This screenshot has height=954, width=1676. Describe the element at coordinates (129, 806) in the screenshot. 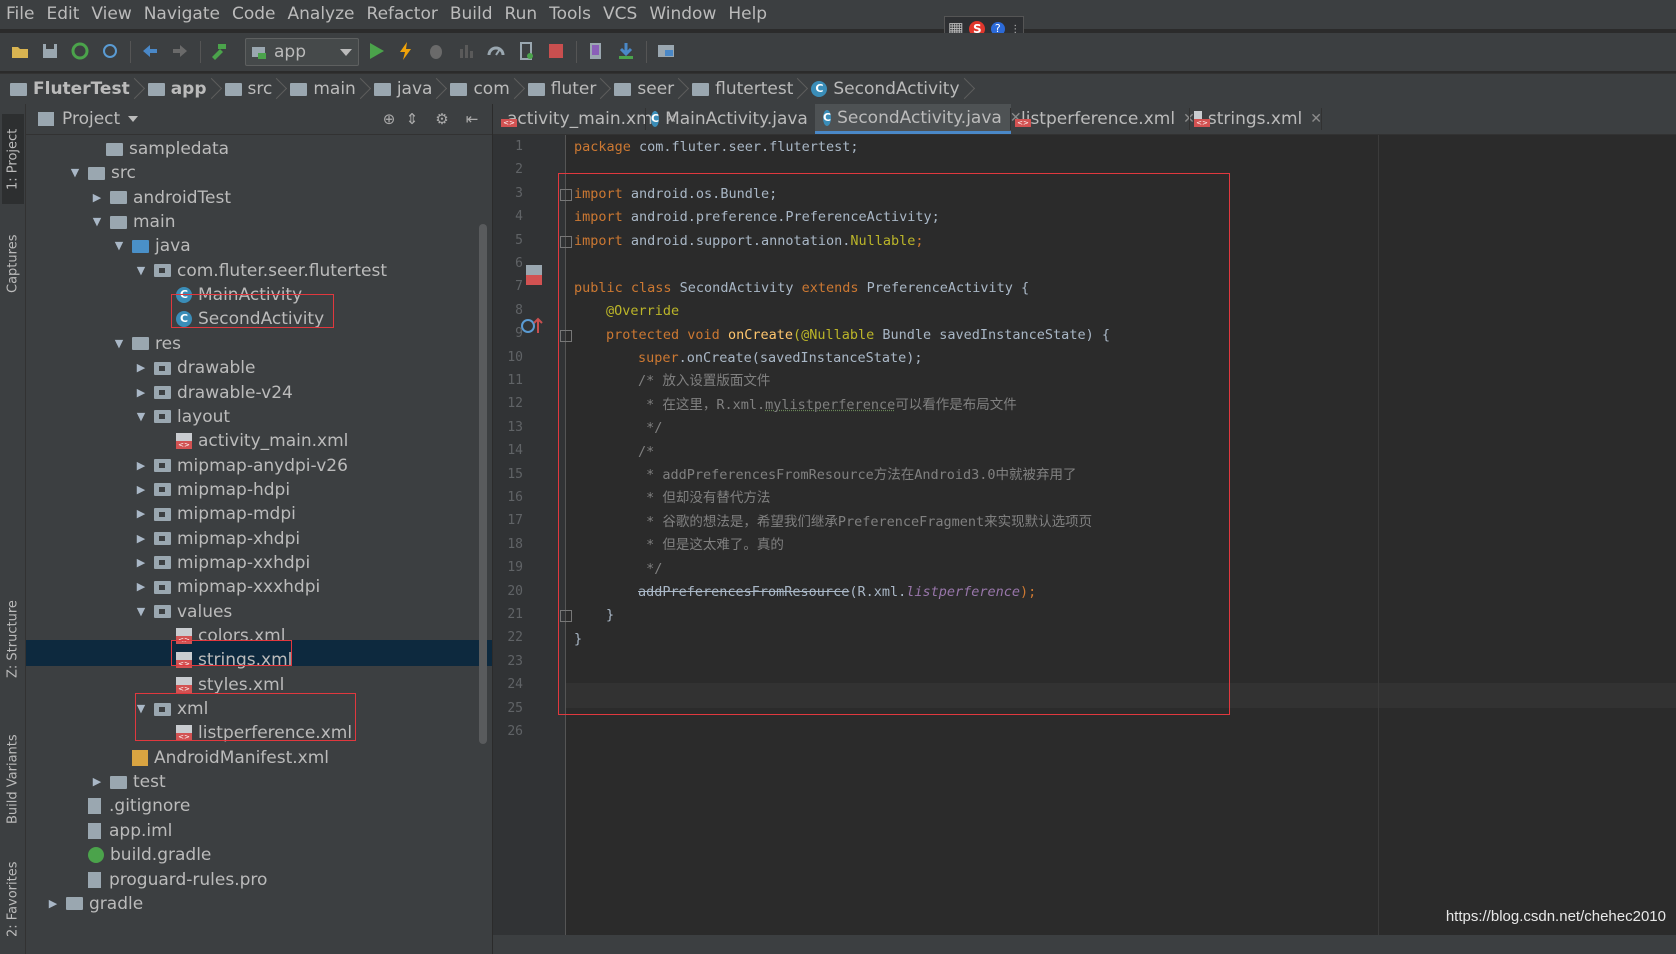

I see `tree-item: .gitignore` at that location.